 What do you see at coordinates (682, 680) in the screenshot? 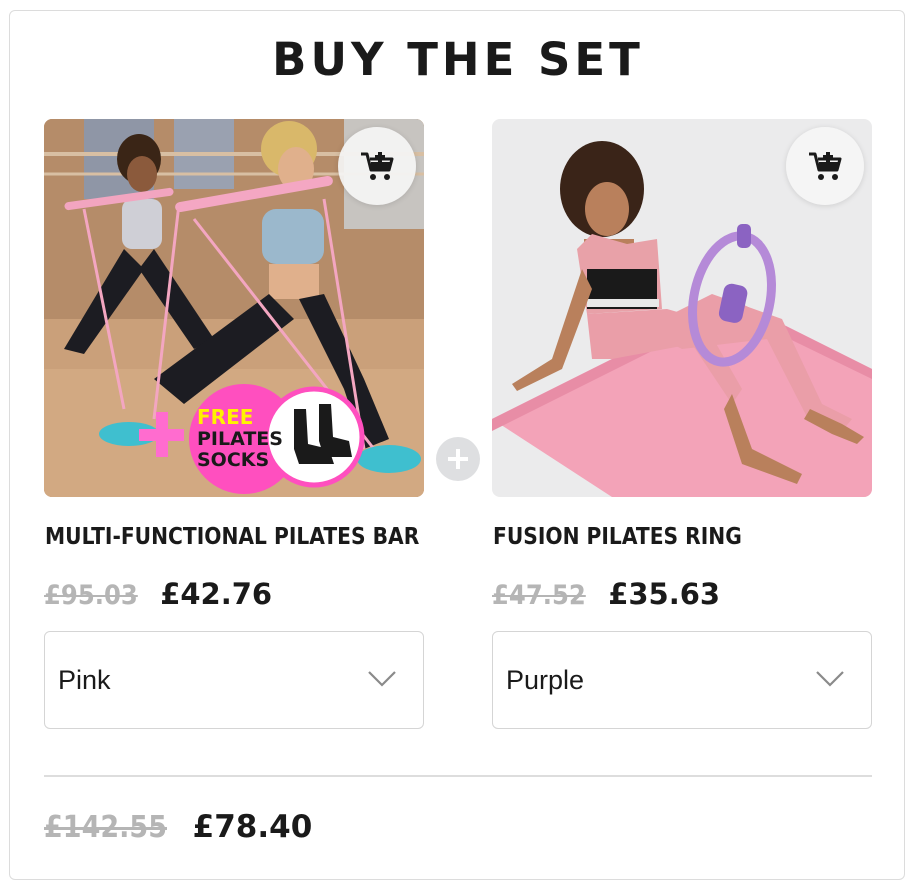
I see `variant-select-pilates-ring: Purple` at bounding box center [682, 680].